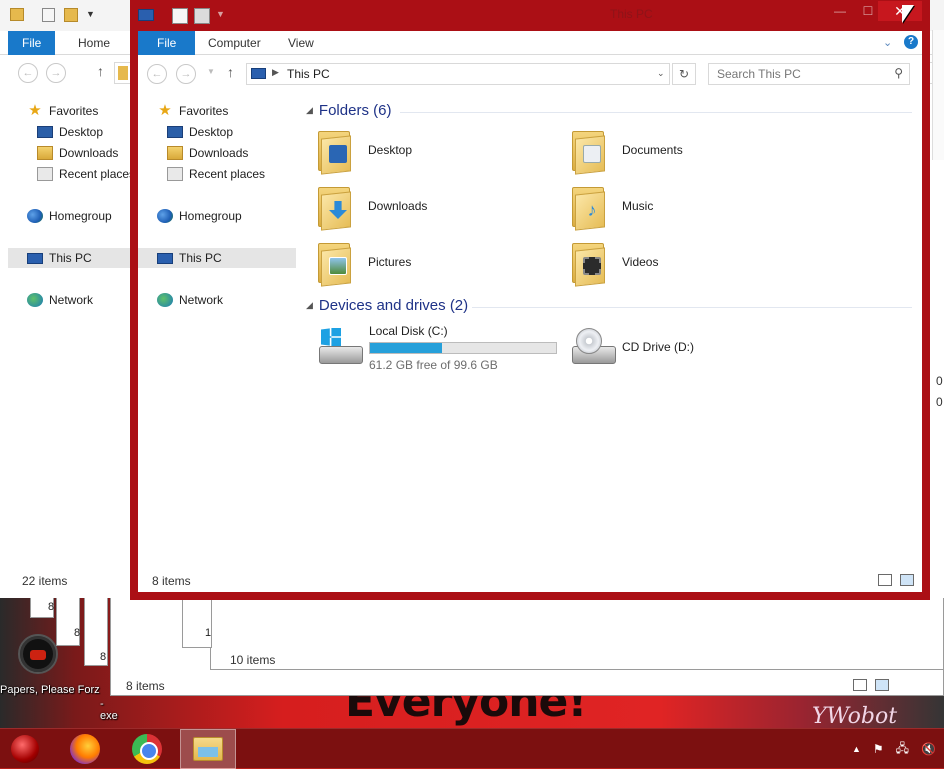 This screenshot has width=944, height=769. Describe the element at coordinates (94, 43) in the screenshot. I see `tab-home: Home` at that location.